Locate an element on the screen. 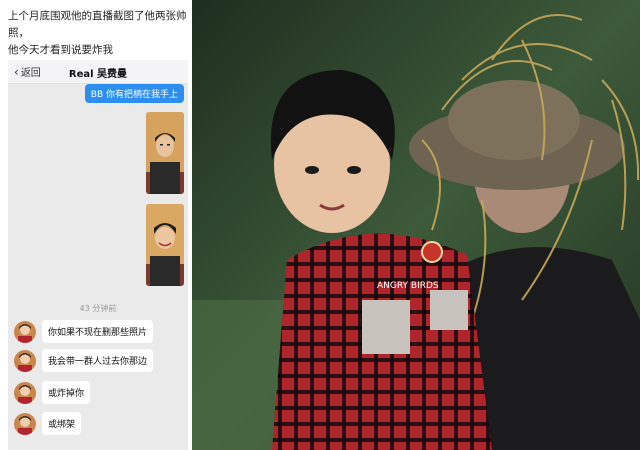 The height and width of the screenshot is (450, 640). incoming-message: 你如果不现在删那些照片 is located at coordinates (98, 331).